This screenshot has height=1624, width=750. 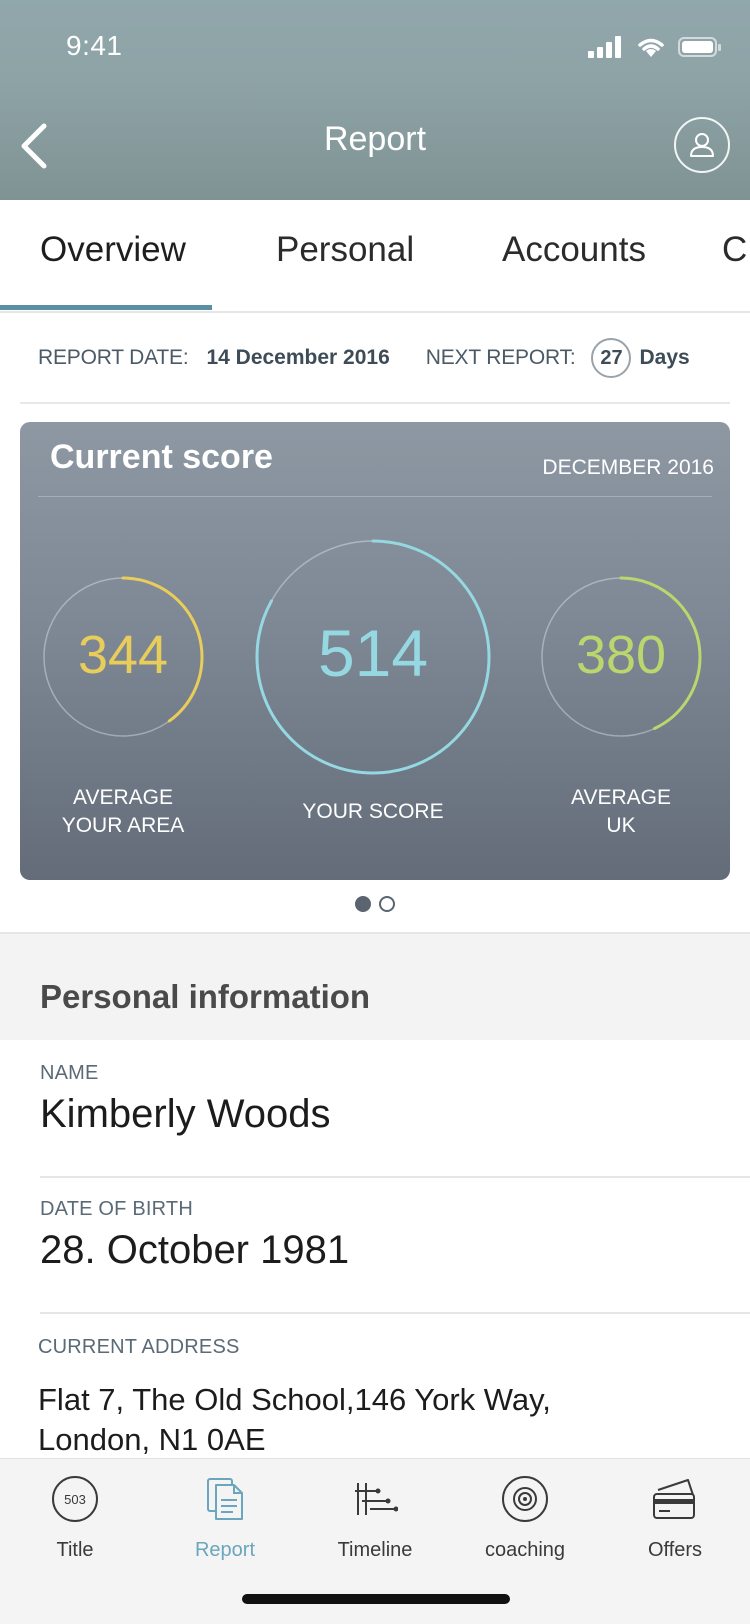 I want to click on gauge-your-score: 514, so click(x=373, y=657).